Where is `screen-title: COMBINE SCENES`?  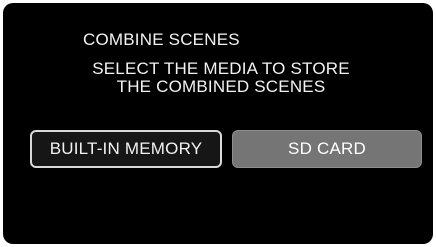 screen-title: COMBINE SCENES is located at coordinates (161, 39).